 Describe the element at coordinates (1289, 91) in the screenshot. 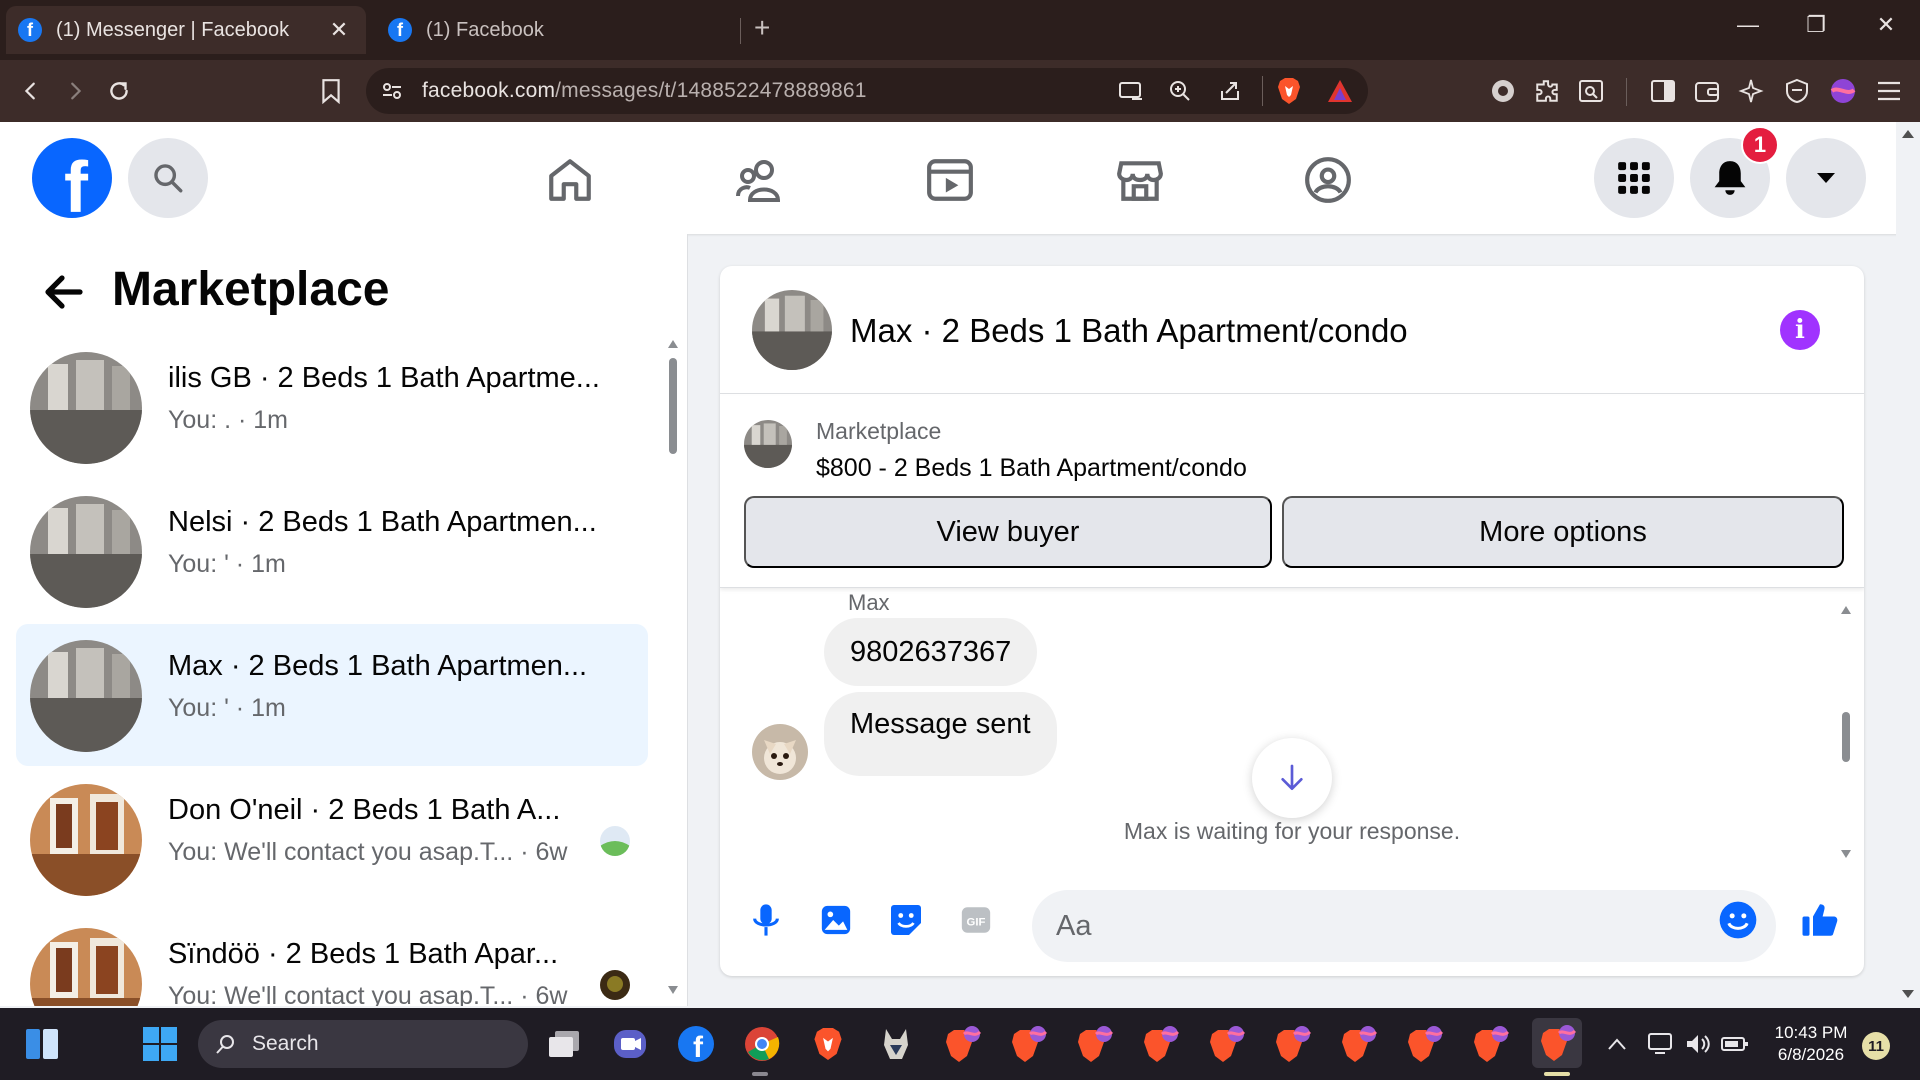

I see `brave-shields-icon` at that location.